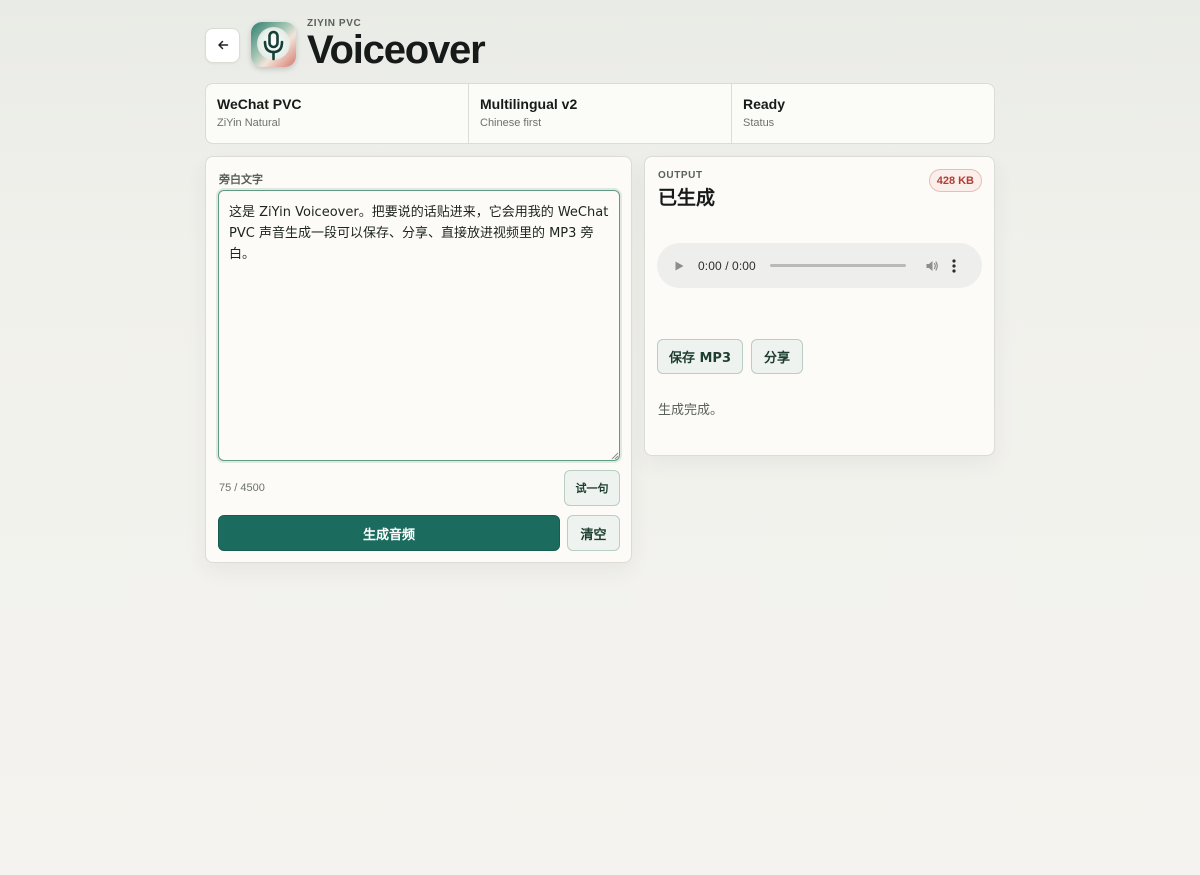 The image size is (1200, 875). I want to click on back-button, so click(222, 45).